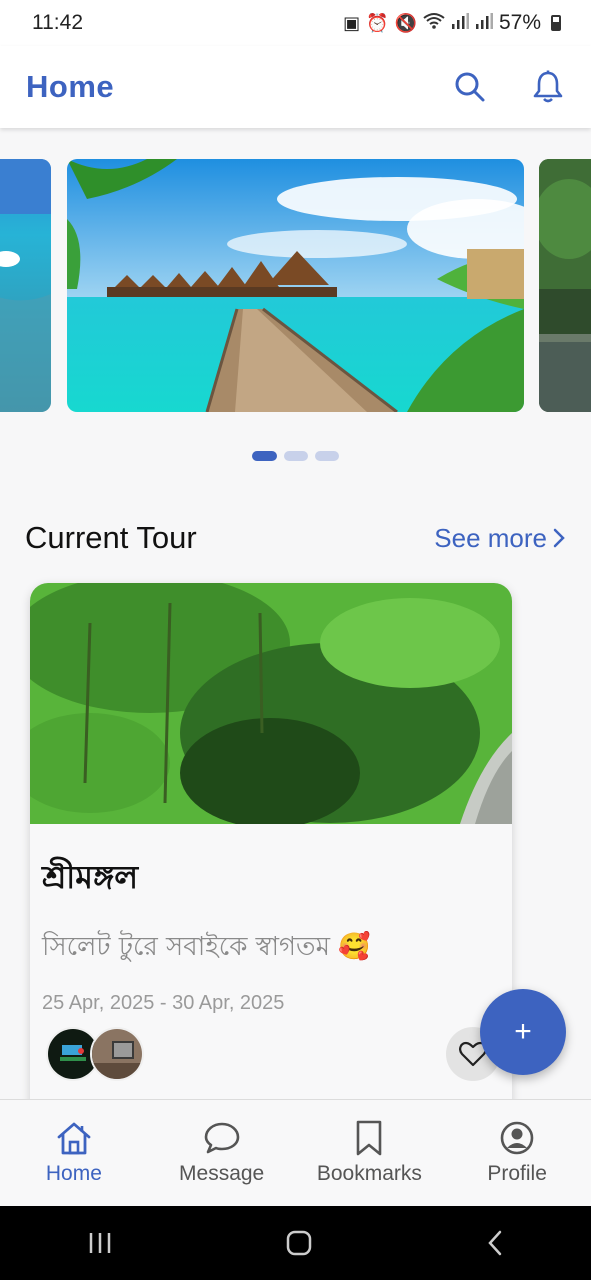 The height and width of the screenshot is (1280, 591). Describe the element at coordinates (556, 23) in the screenshot. I see `battery-icon` at that location.